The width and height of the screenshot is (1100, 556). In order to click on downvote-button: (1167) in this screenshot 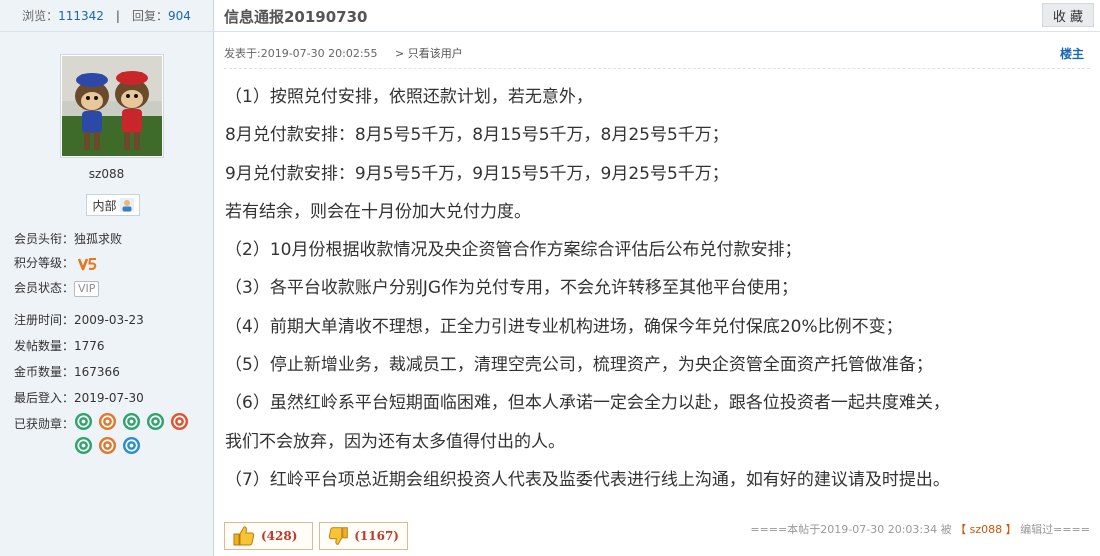, I will do `click(363, 536)`.